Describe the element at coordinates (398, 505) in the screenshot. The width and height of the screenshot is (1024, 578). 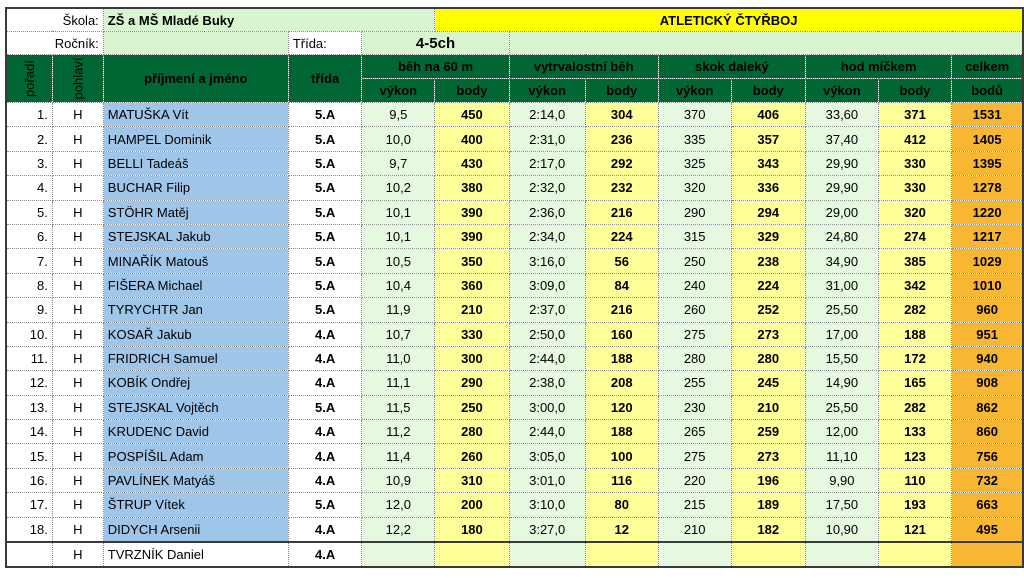
I see `sprint-performance-cell: 12,0` at that location.